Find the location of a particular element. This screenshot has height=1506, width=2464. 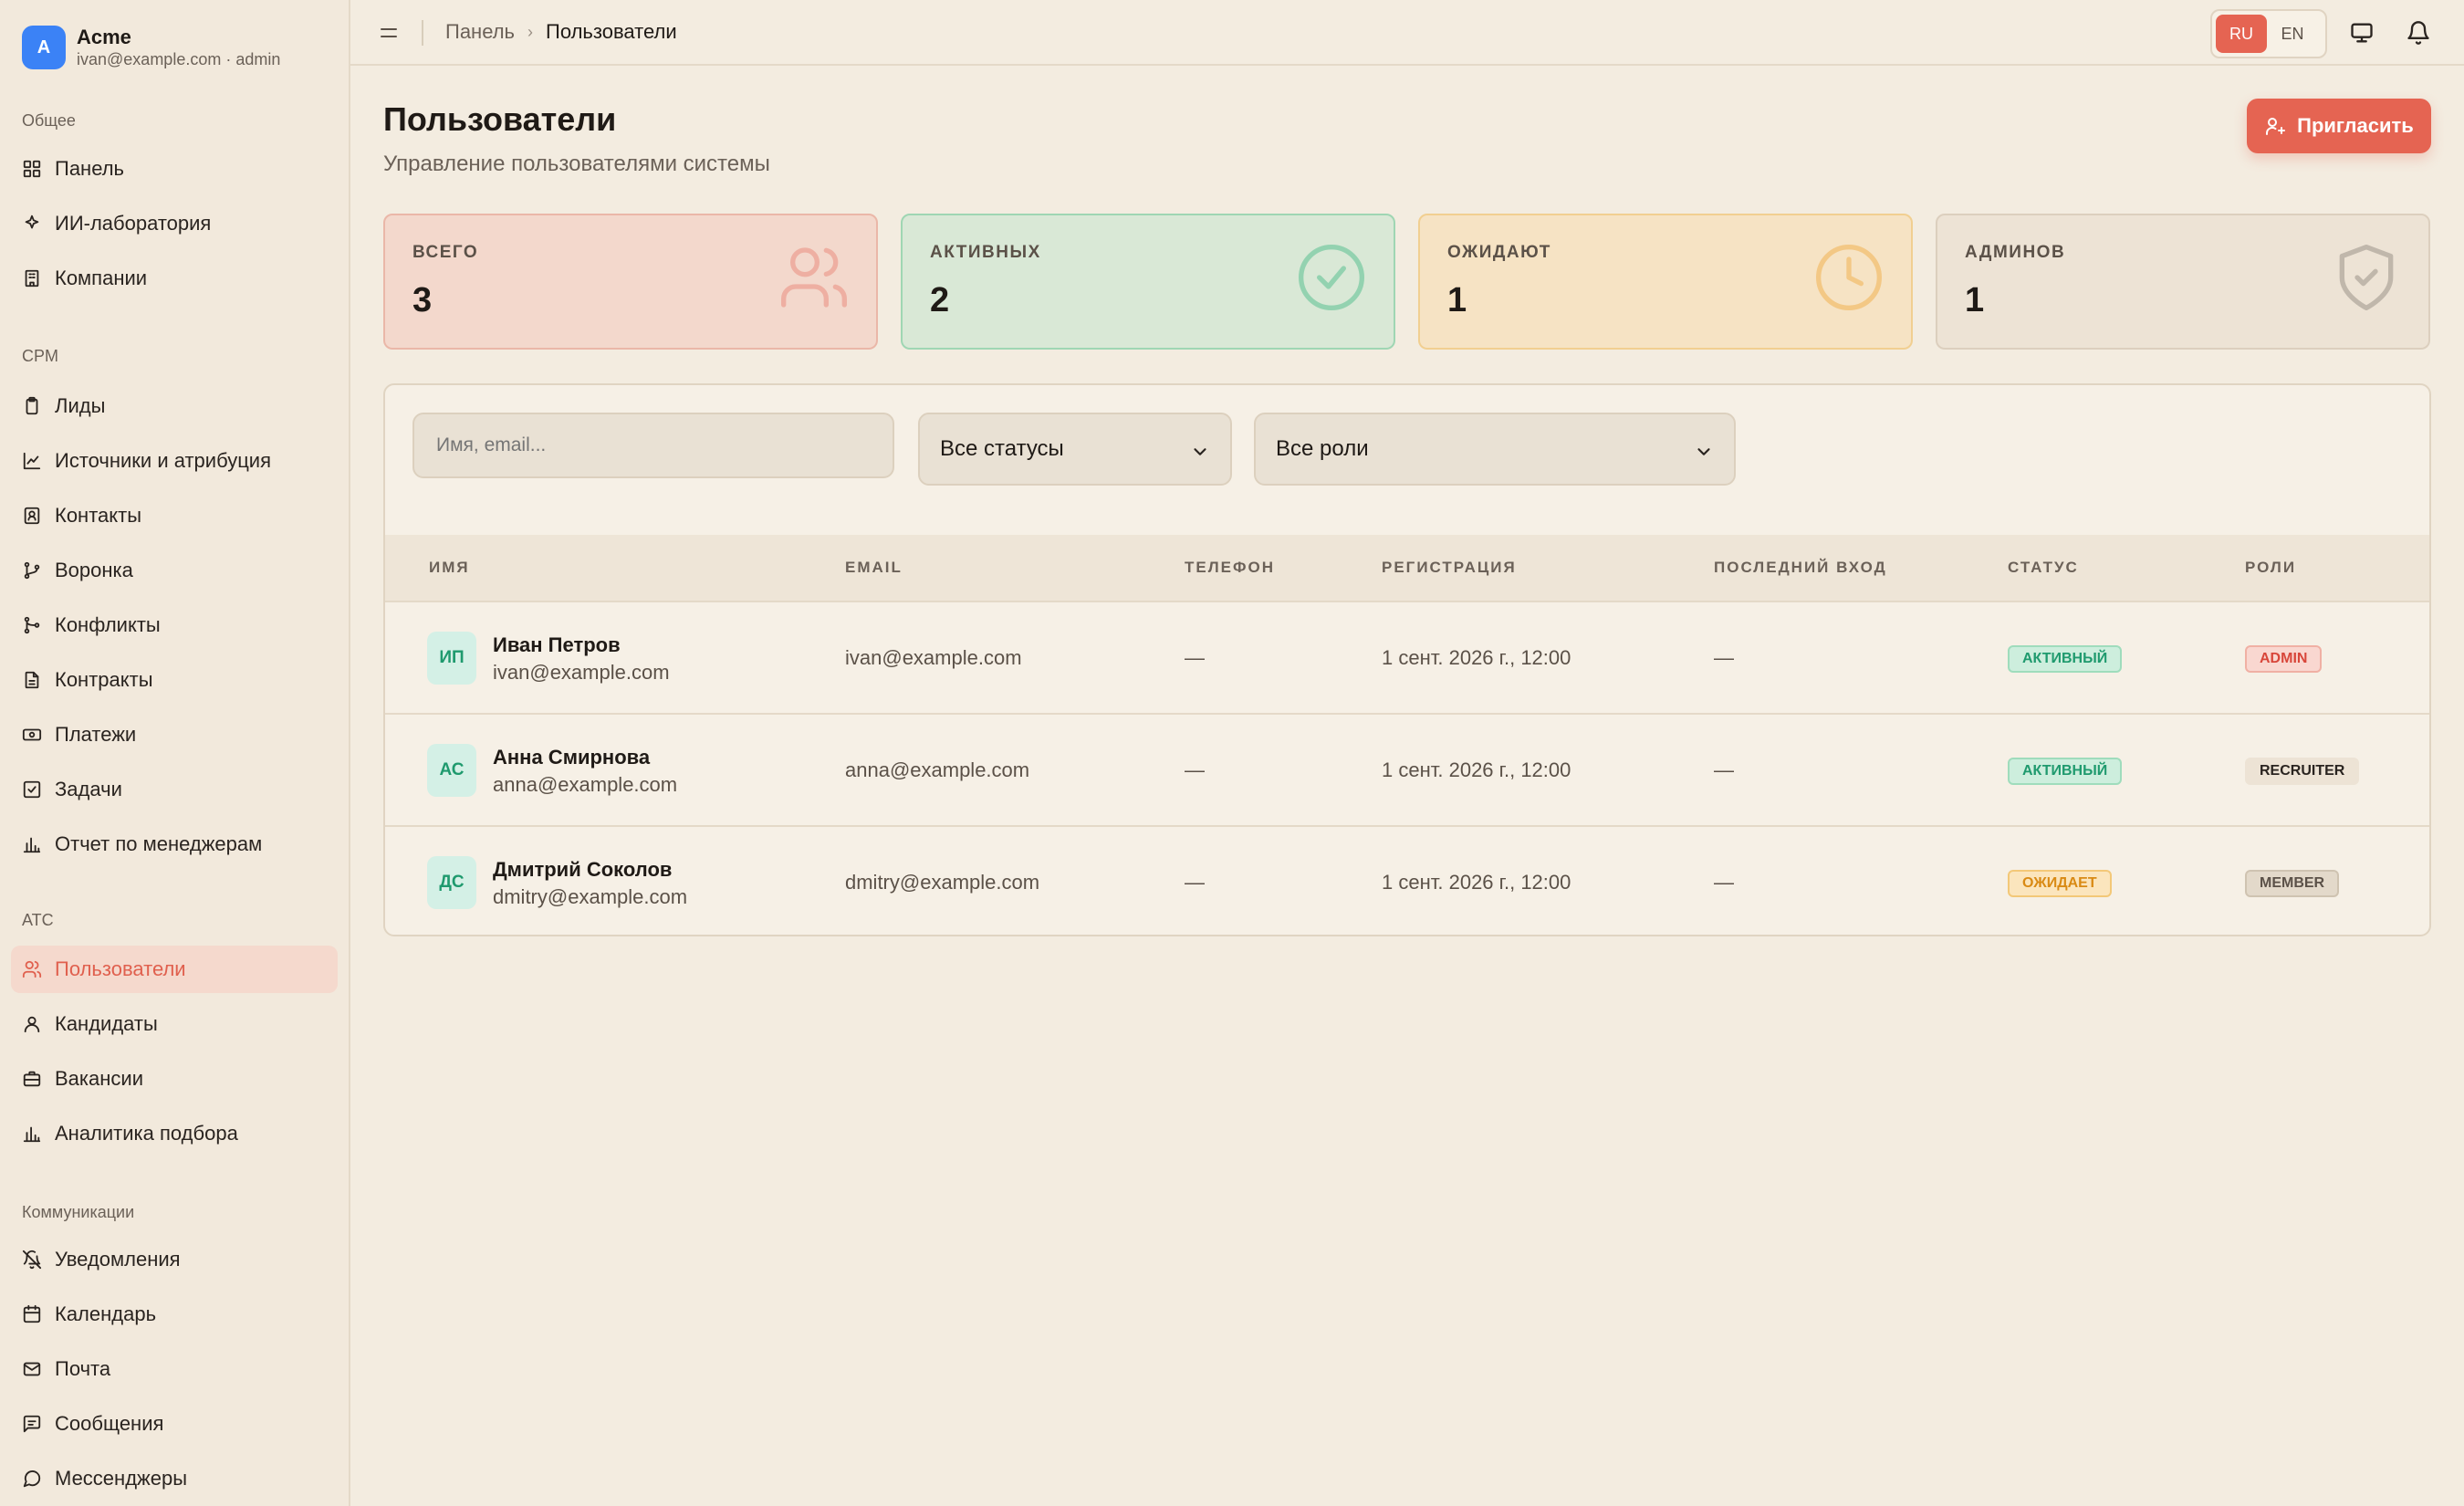

column-name: ИМЯ is located at coordinates (449, 568).